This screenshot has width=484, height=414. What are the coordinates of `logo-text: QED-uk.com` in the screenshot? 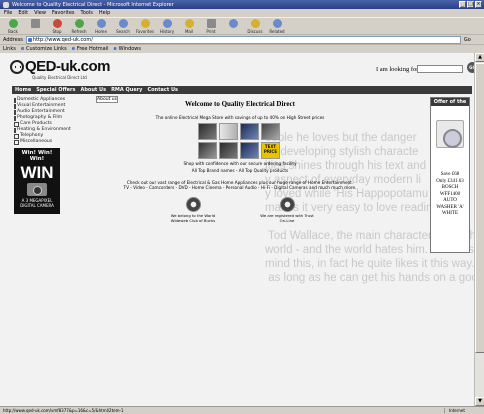 It's located at (68, 66).